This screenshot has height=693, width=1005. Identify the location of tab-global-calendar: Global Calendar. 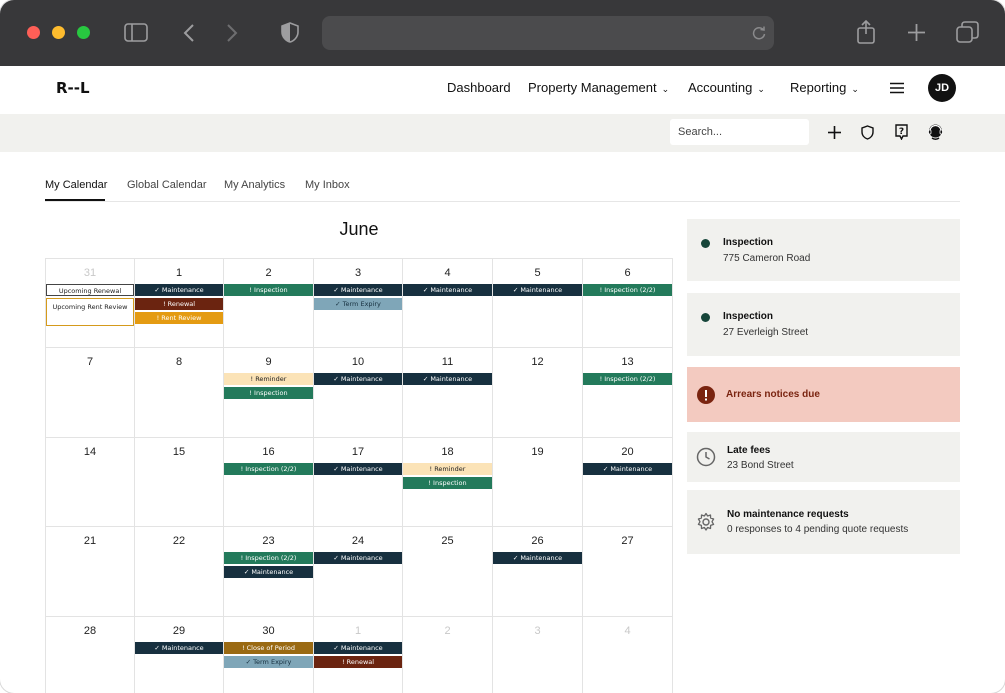
(167, 185).